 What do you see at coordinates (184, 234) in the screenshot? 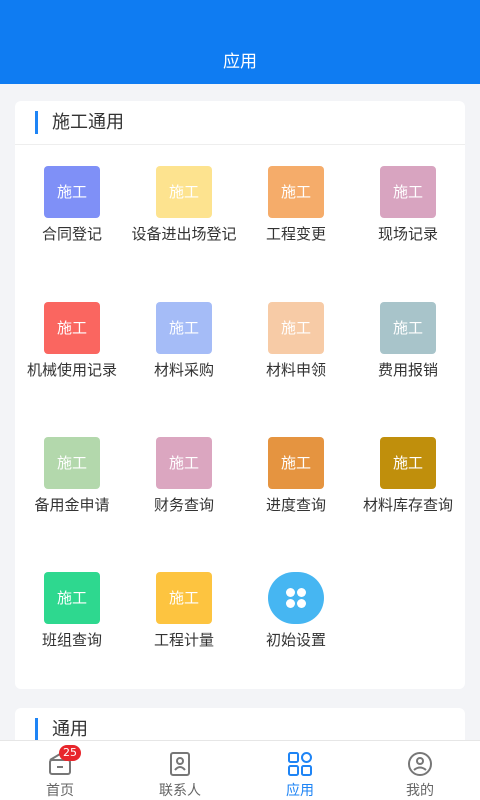
I see `app-label: 设备进出场登记` at bounding box center [184, 234].